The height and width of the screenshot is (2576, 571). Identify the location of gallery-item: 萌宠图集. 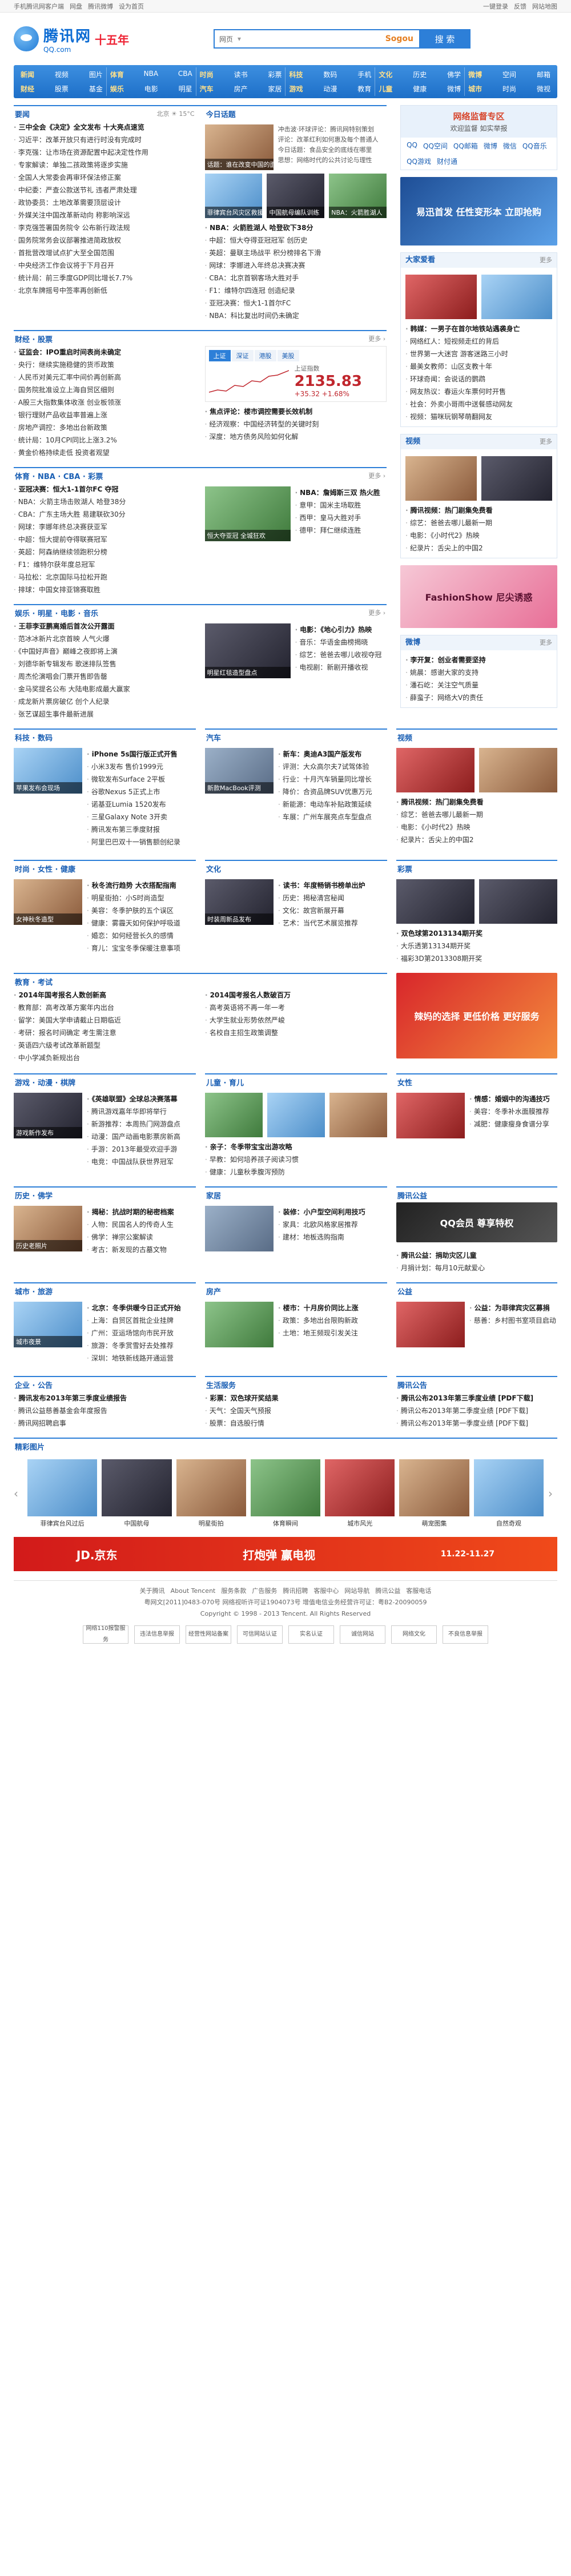
(434, 1493).